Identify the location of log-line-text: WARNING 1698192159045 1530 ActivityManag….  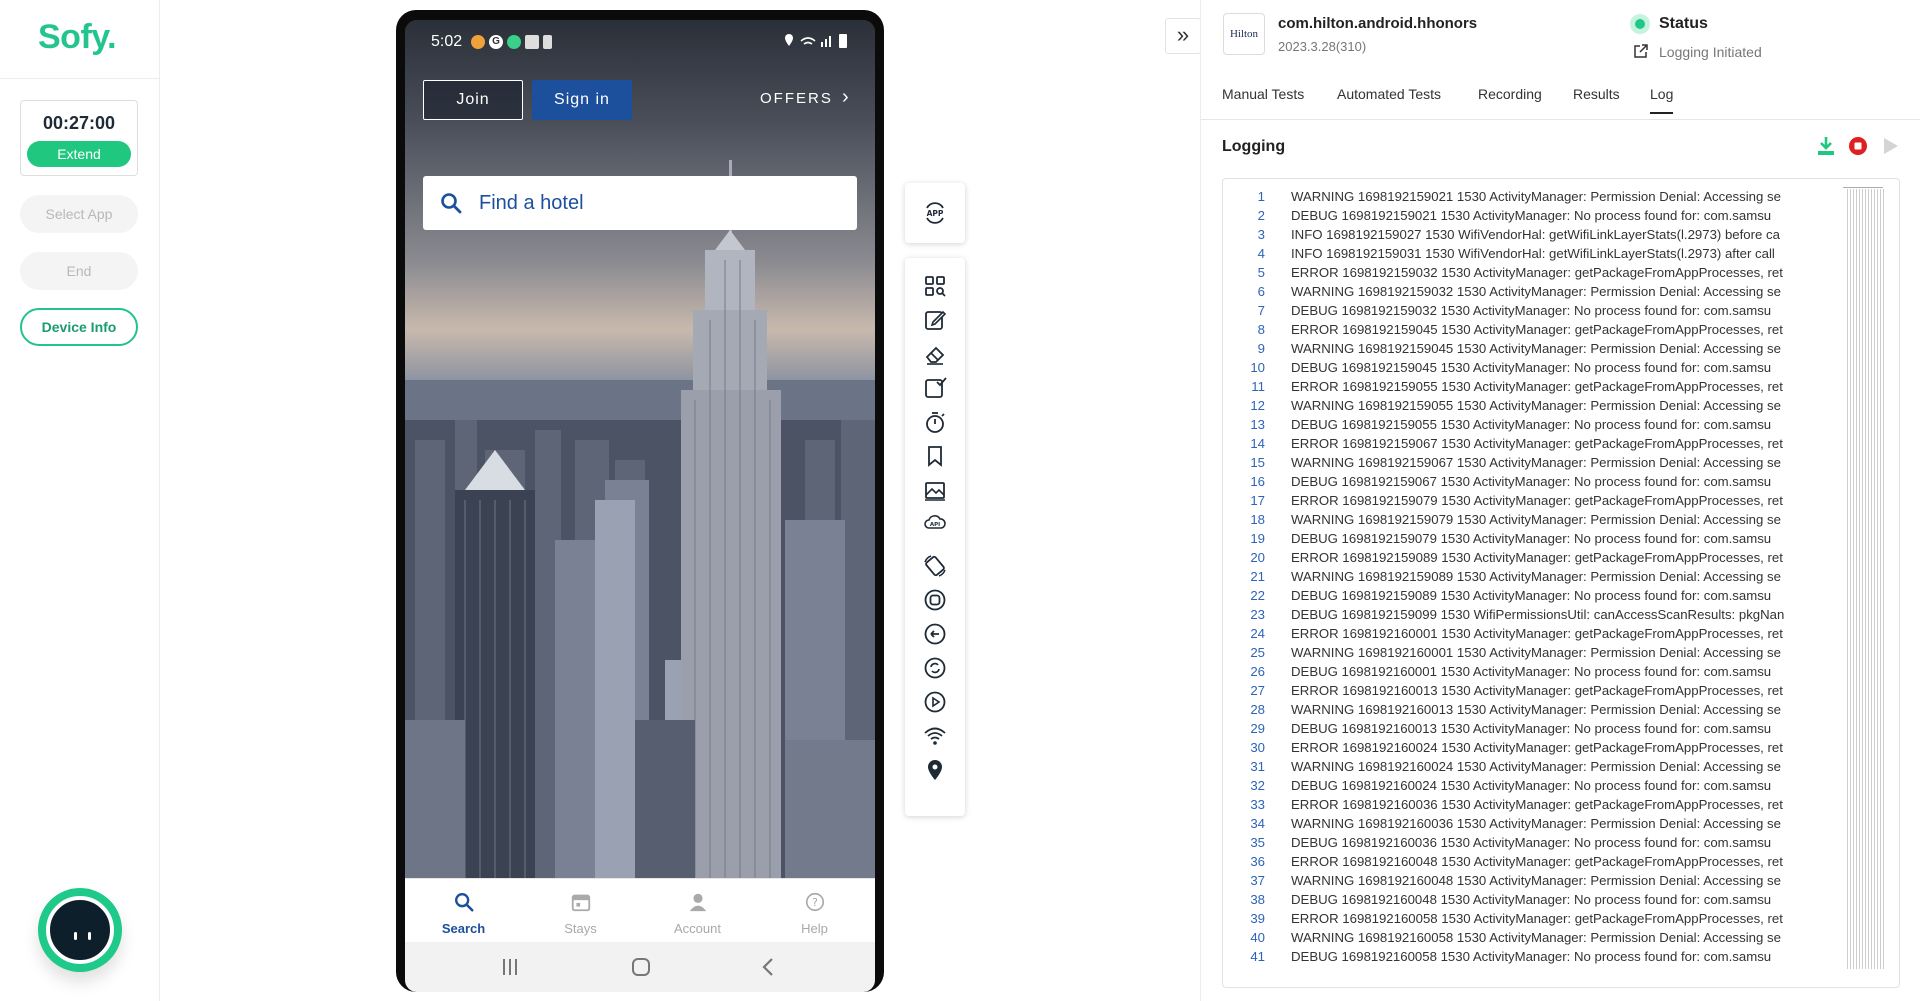
(1536, 348).